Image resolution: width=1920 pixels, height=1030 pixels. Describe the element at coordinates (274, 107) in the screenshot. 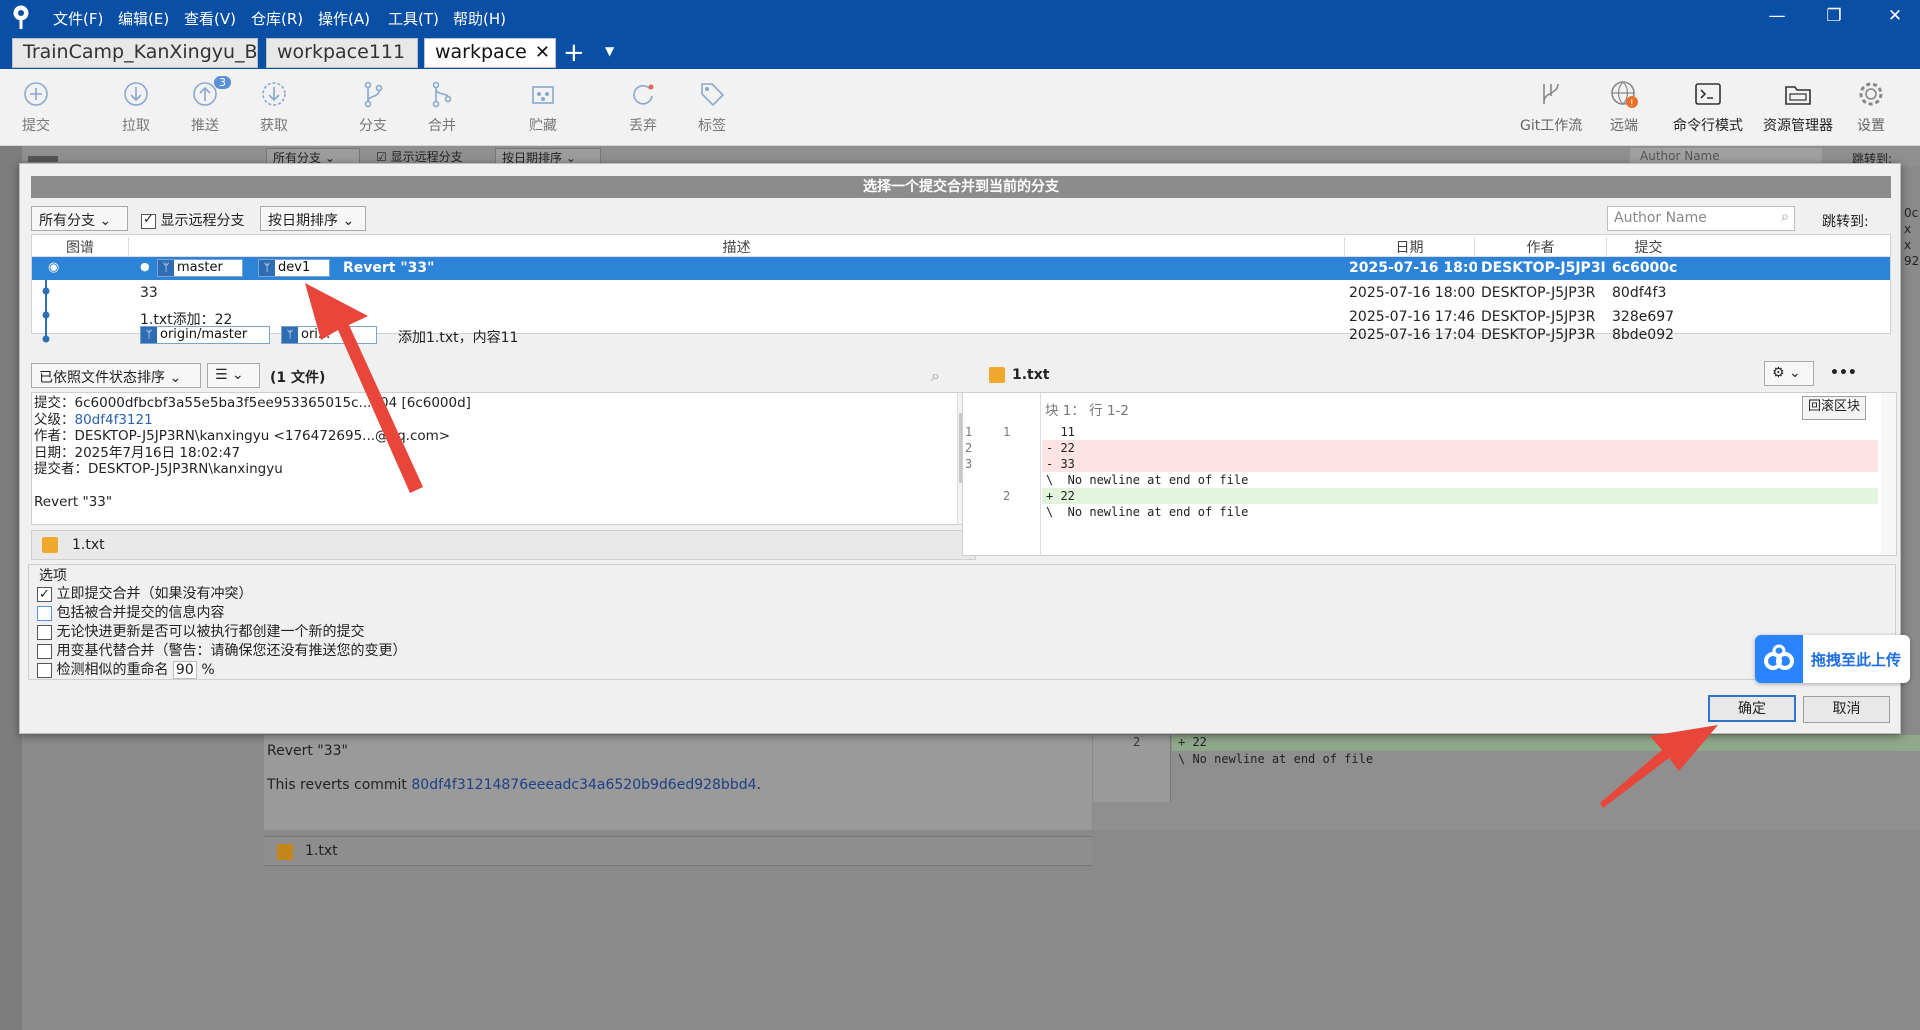

I see `toolbar-fetch-button: 获取` at that location.